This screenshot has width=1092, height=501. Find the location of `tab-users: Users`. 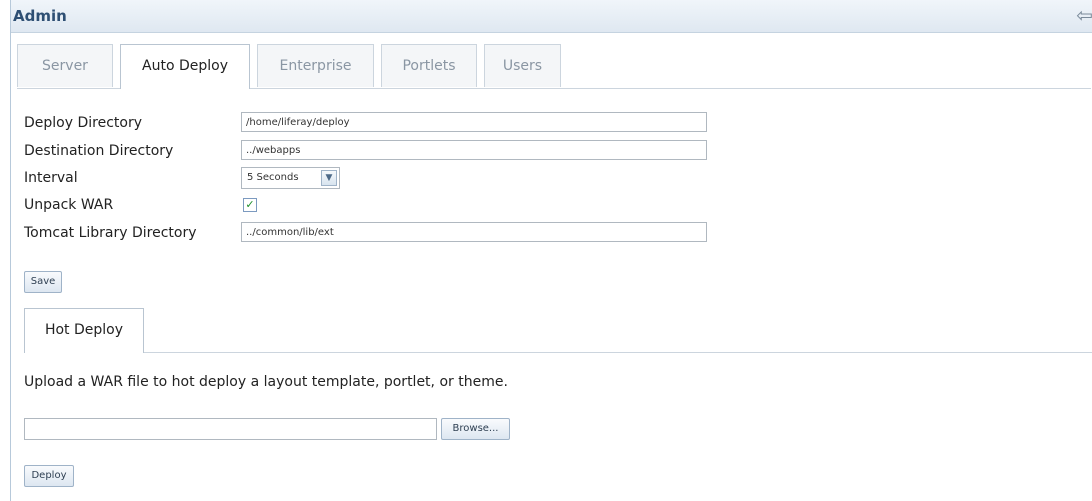

tab-users: Users is located at coordinates (522, 65).